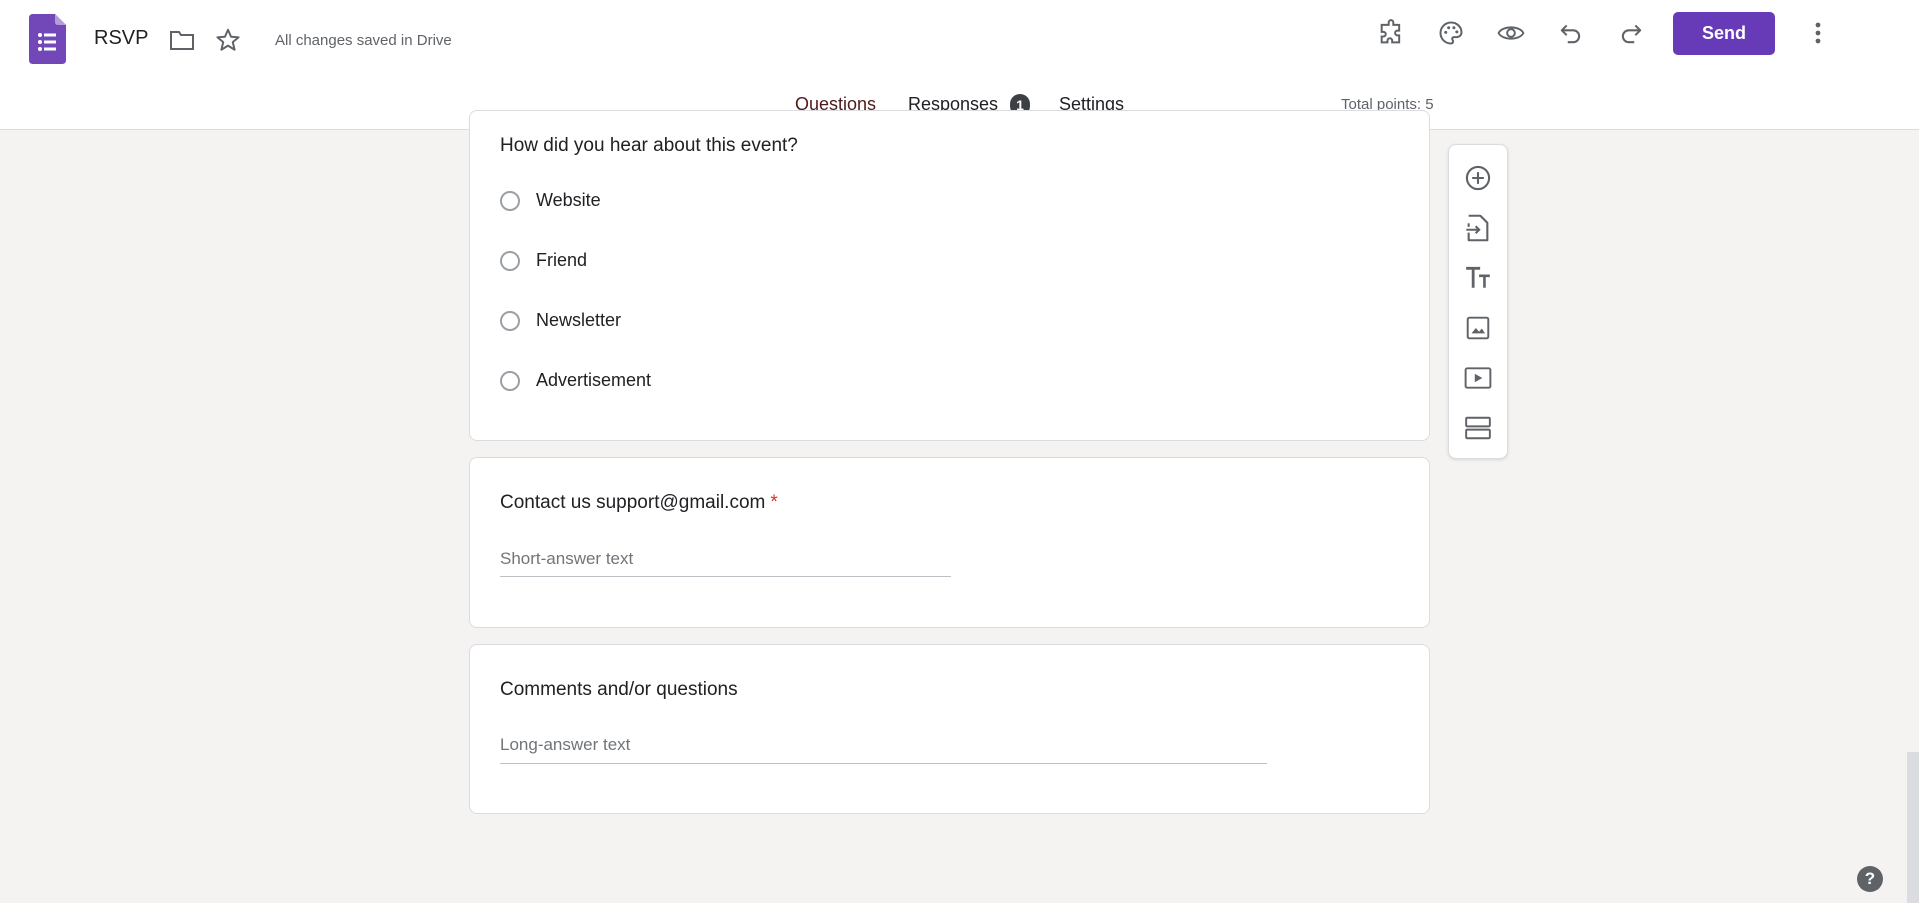 This screenshot has width=1919, height=903. I want to click on forms-logo-icon, so click(47, 39).